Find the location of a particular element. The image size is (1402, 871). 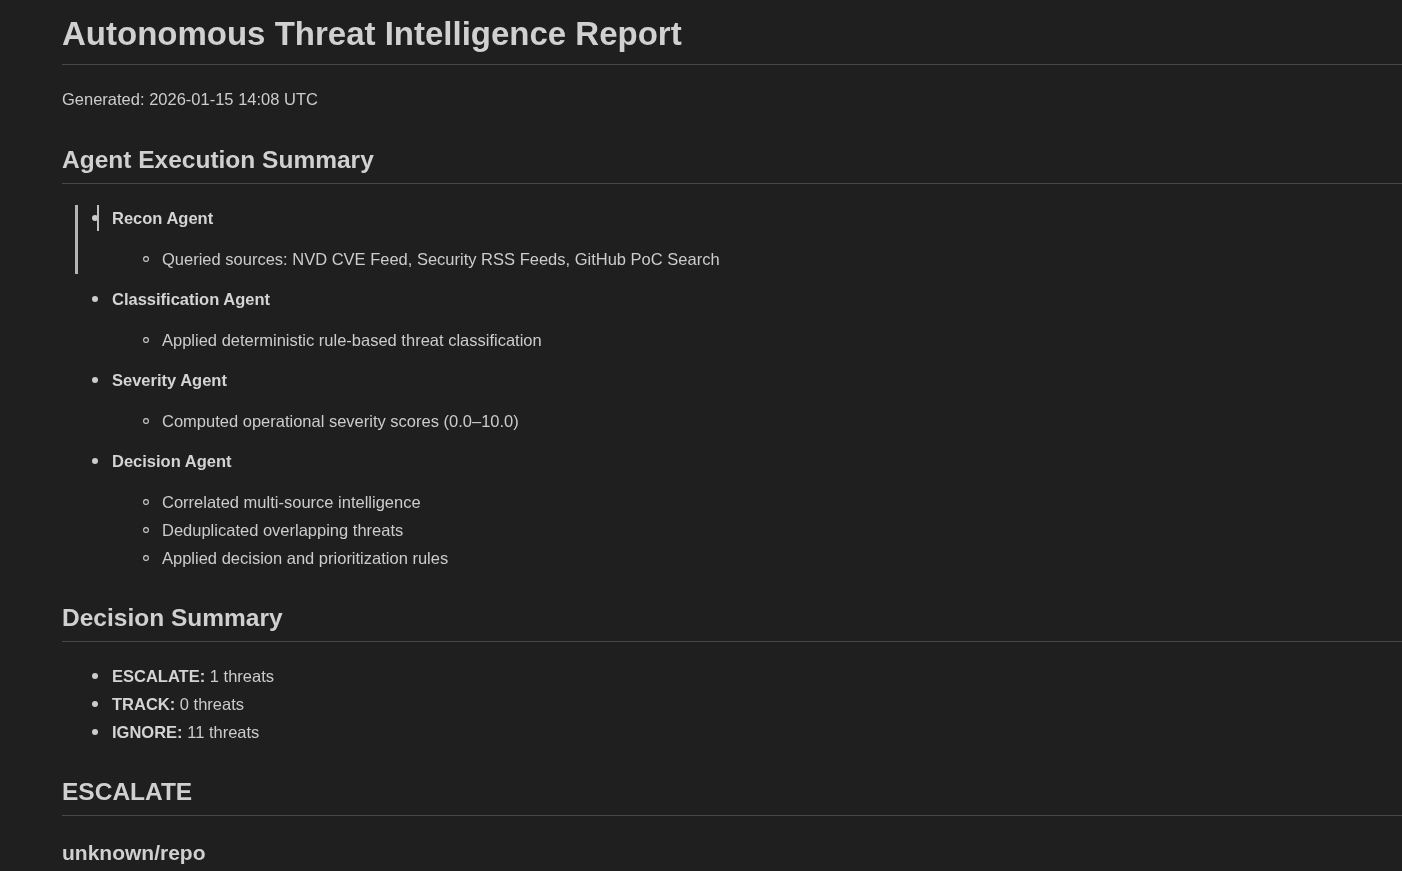

generated-timestamp: Generated: 2026-01-15 14:08 UTC is located at coordinates (190, 99).